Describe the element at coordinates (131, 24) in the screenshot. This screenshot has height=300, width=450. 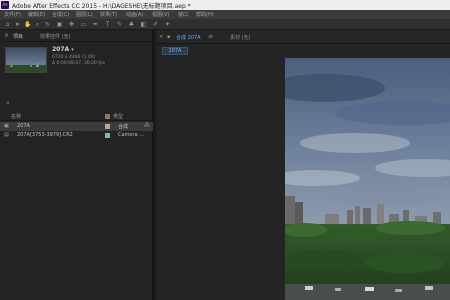
I see `clone-stamp-tool-icon: ♣` at that location.